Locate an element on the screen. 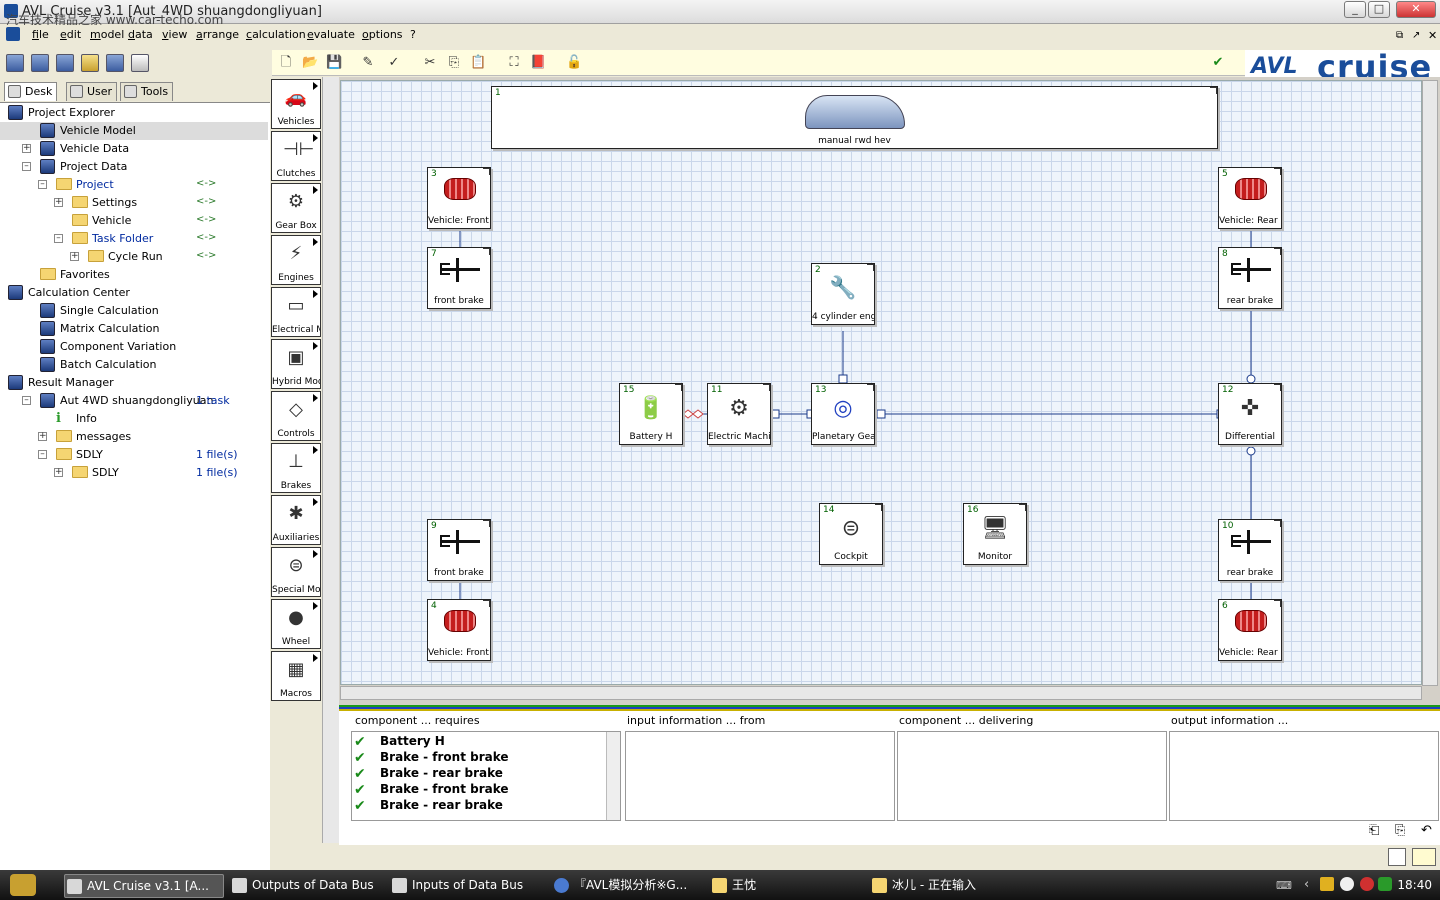 The image size is (1440, 900). undo-icon: ↶ is located at coordinates (1426, 830).